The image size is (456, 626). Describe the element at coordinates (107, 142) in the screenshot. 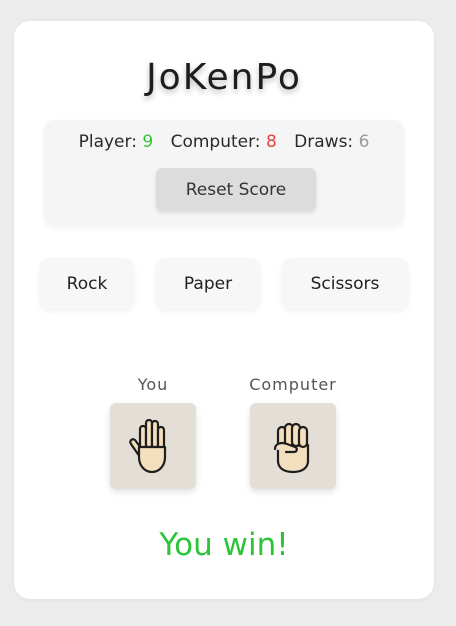

I see `player-score-label: Player:` at that location.